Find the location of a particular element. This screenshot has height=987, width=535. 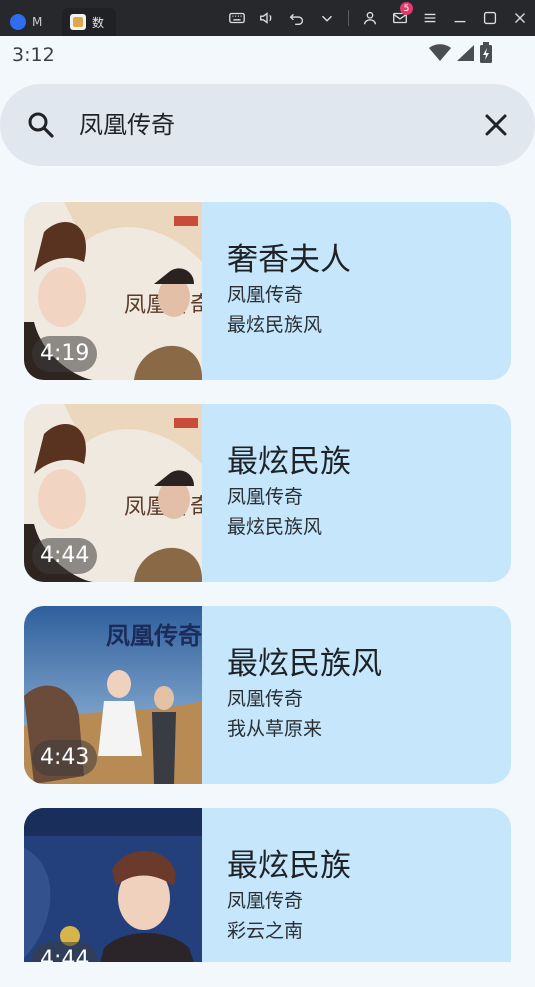

signal-icon is located at coordinates (465, 53).